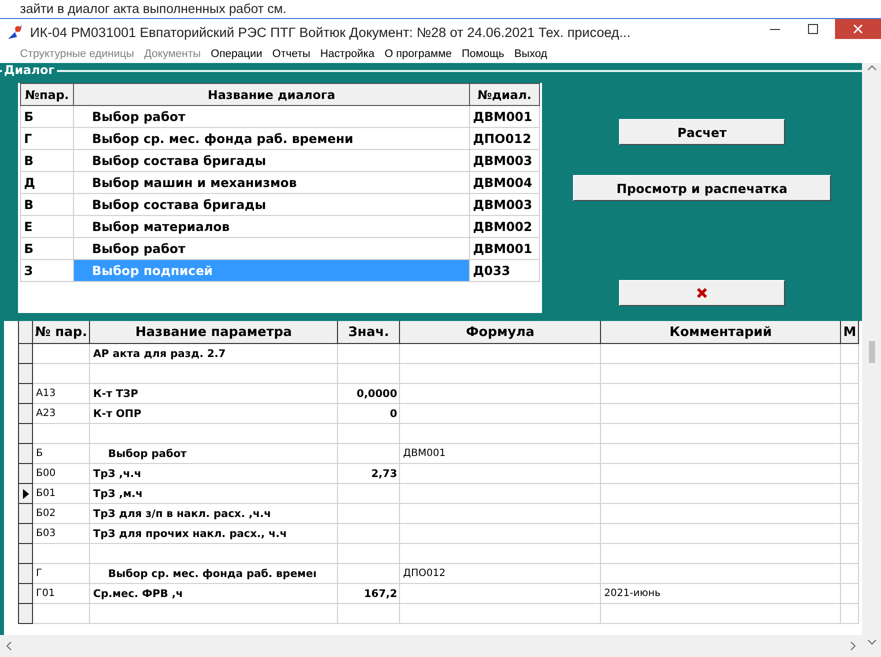 Image resolution: width=881 pixels, height=657 pixels. Describe the element at coordinates (61, 474) in the screenshot. I see `table-cell: Б00` at that location.